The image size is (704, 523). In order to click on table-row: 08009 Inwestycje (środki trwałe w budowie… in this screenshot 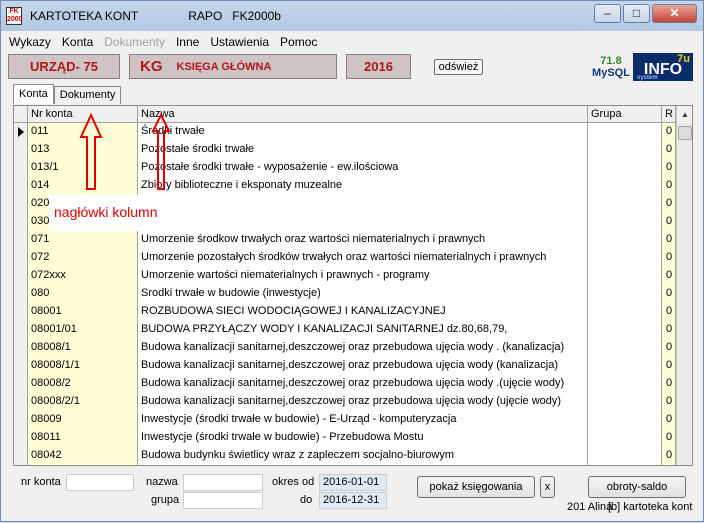, I will do `click(345, 420)`.